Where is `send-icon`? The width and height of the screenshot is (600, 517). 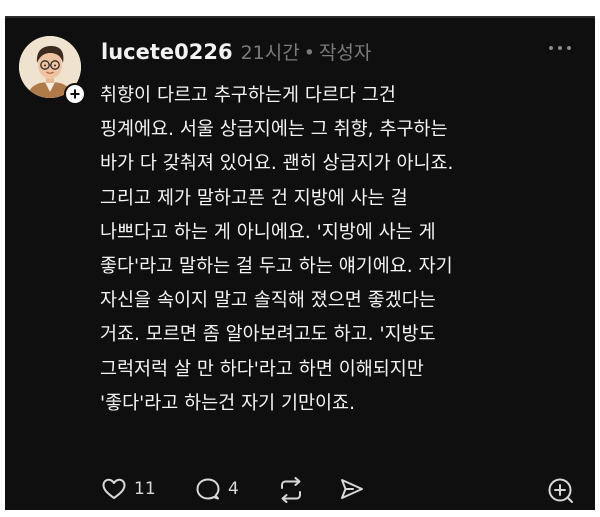
send-icon is located at coordinates (352, 489).